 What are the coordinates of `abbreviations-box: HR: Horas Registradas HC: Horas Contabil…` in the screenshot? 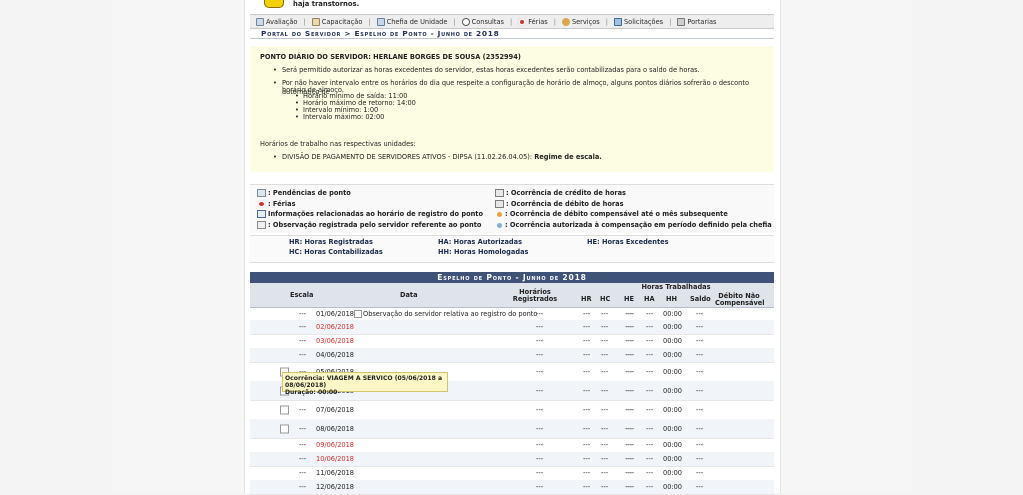 It's located at (512, 249).